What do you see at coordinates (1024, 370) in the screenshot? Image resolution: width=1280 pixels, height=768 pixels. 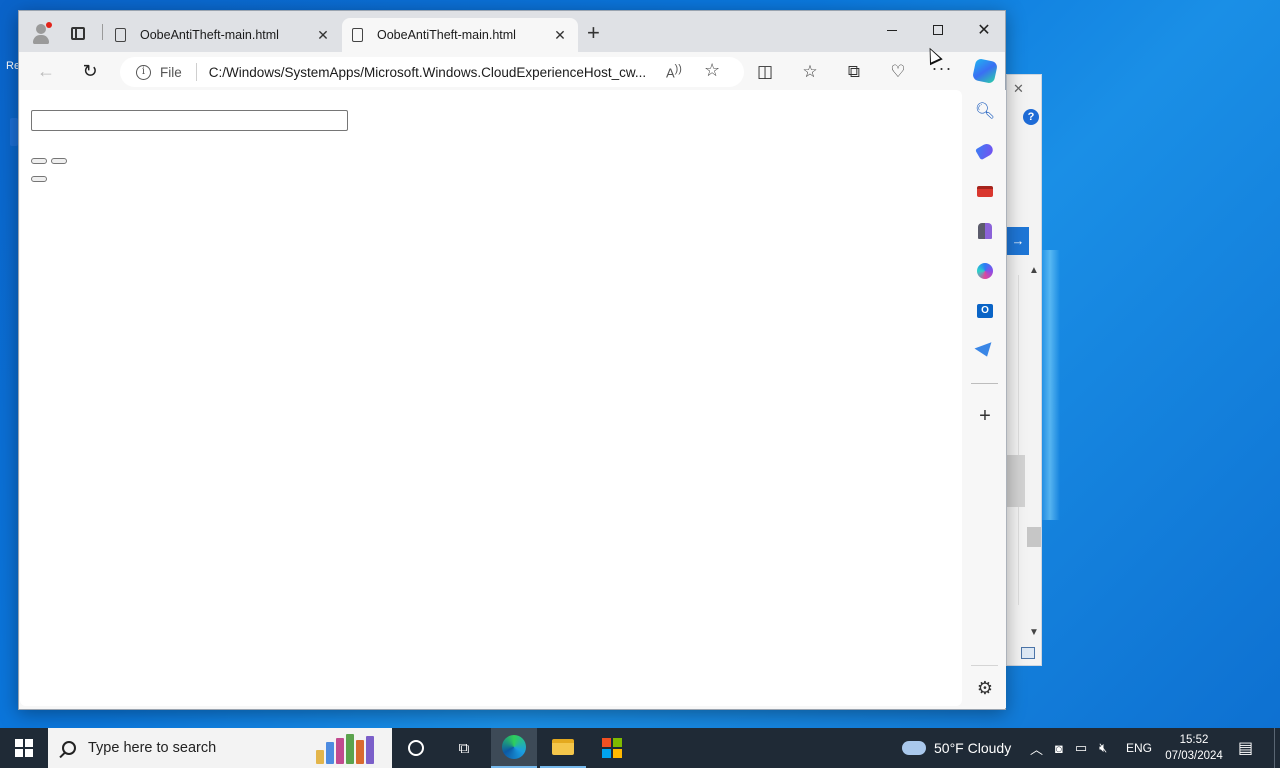 I see `background-window: ✕ ? → ▲ ▼` at bounding box center [1024, 370].